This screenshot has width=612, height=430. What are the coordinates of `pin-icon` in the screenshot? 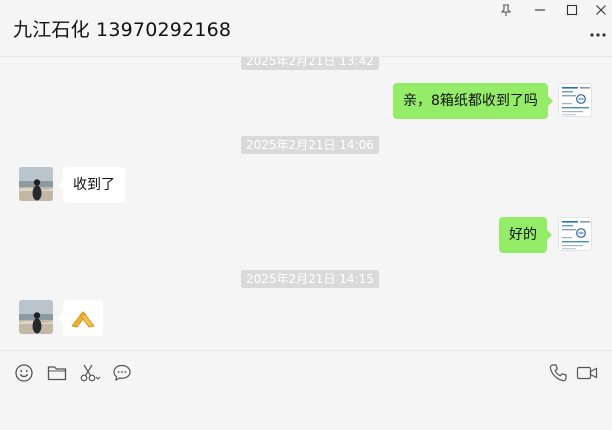 It's located at (506, 10).